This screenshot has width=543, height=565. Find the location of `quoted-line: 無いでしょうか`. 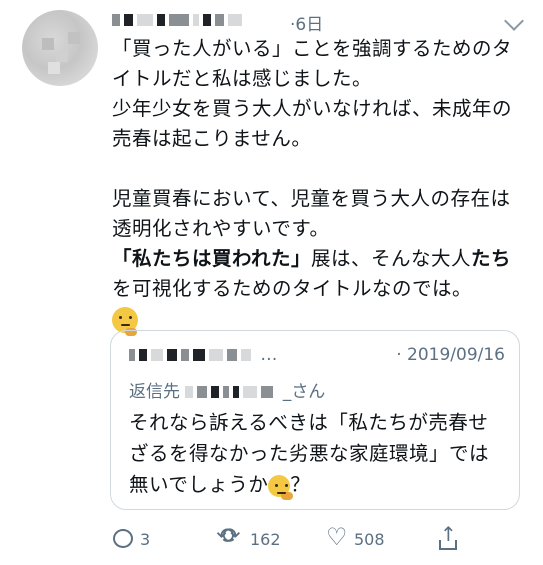

quoted-line: 無いでしょうか is located at coordinates (199, 484).